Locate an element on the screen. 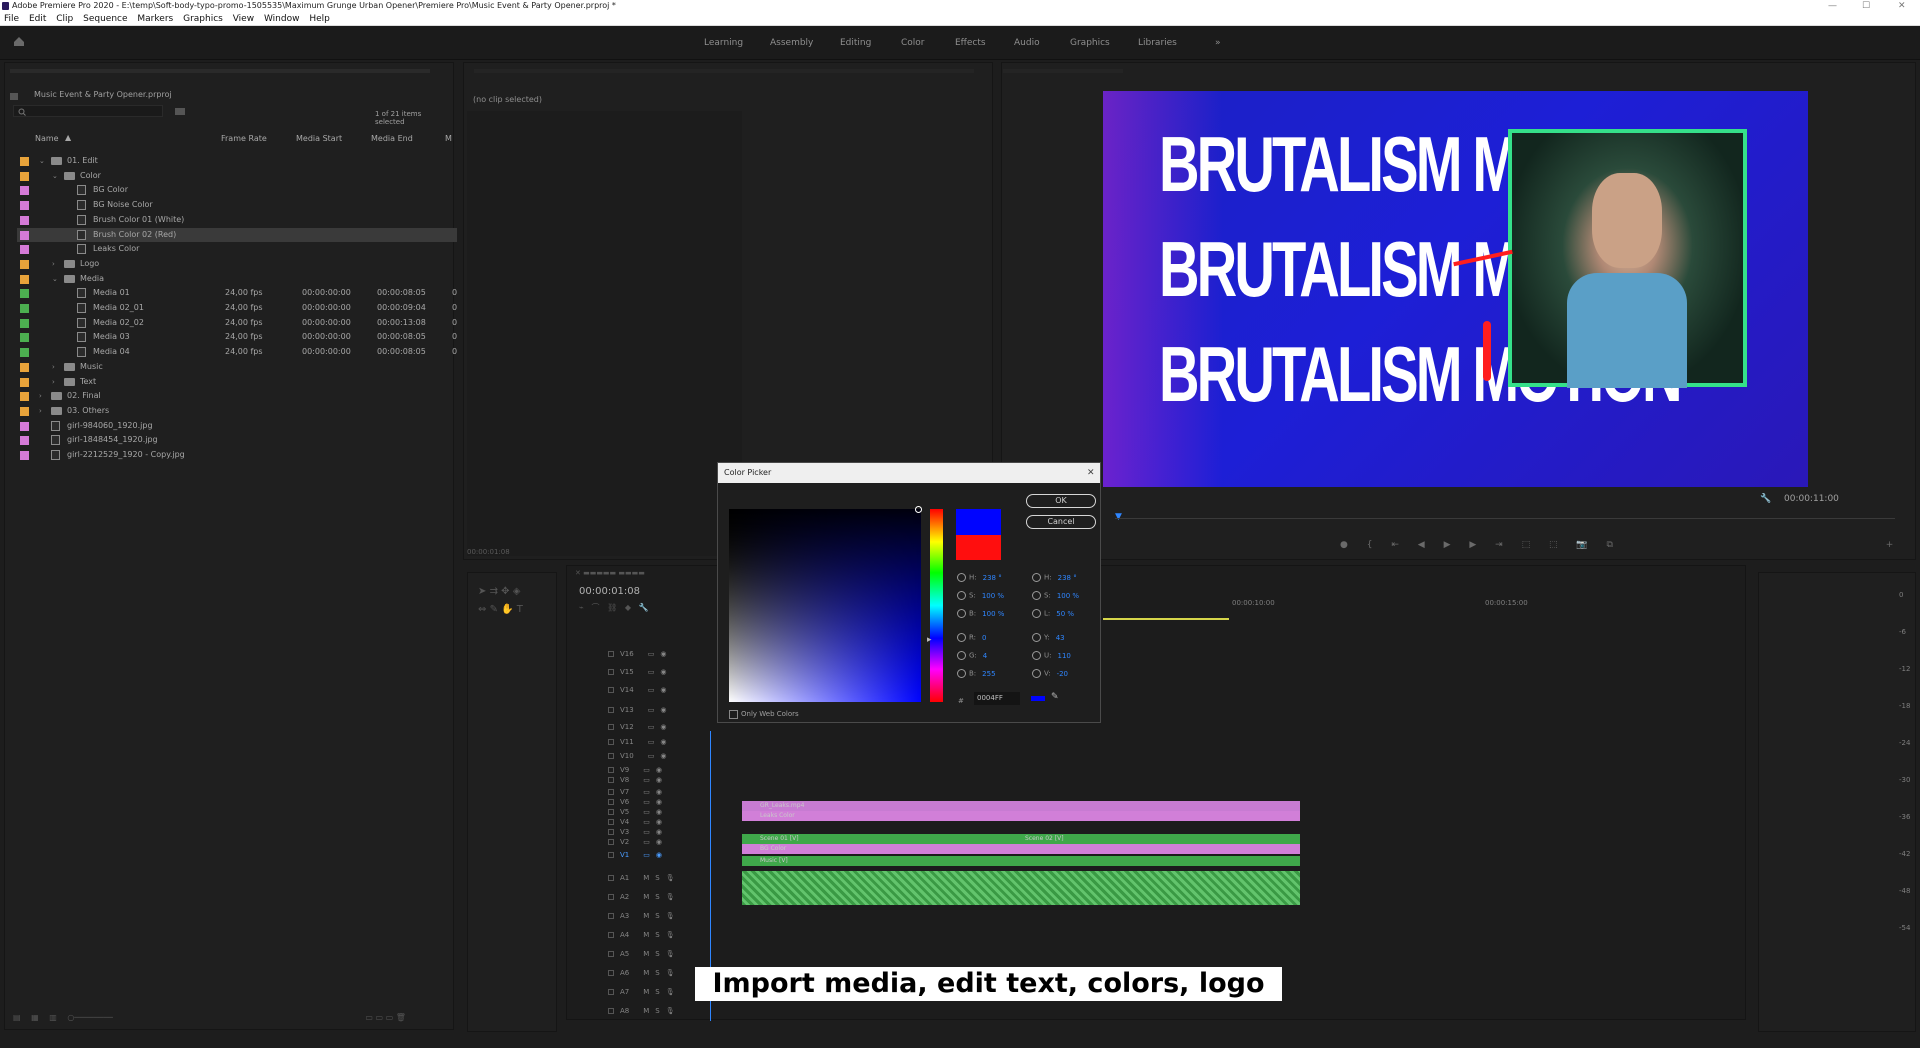 The width and height of the screenshot is (1920, 1048). project-item-row: girl-2212529_1920 - Copy.jpg is located at coordinates (237, 455).